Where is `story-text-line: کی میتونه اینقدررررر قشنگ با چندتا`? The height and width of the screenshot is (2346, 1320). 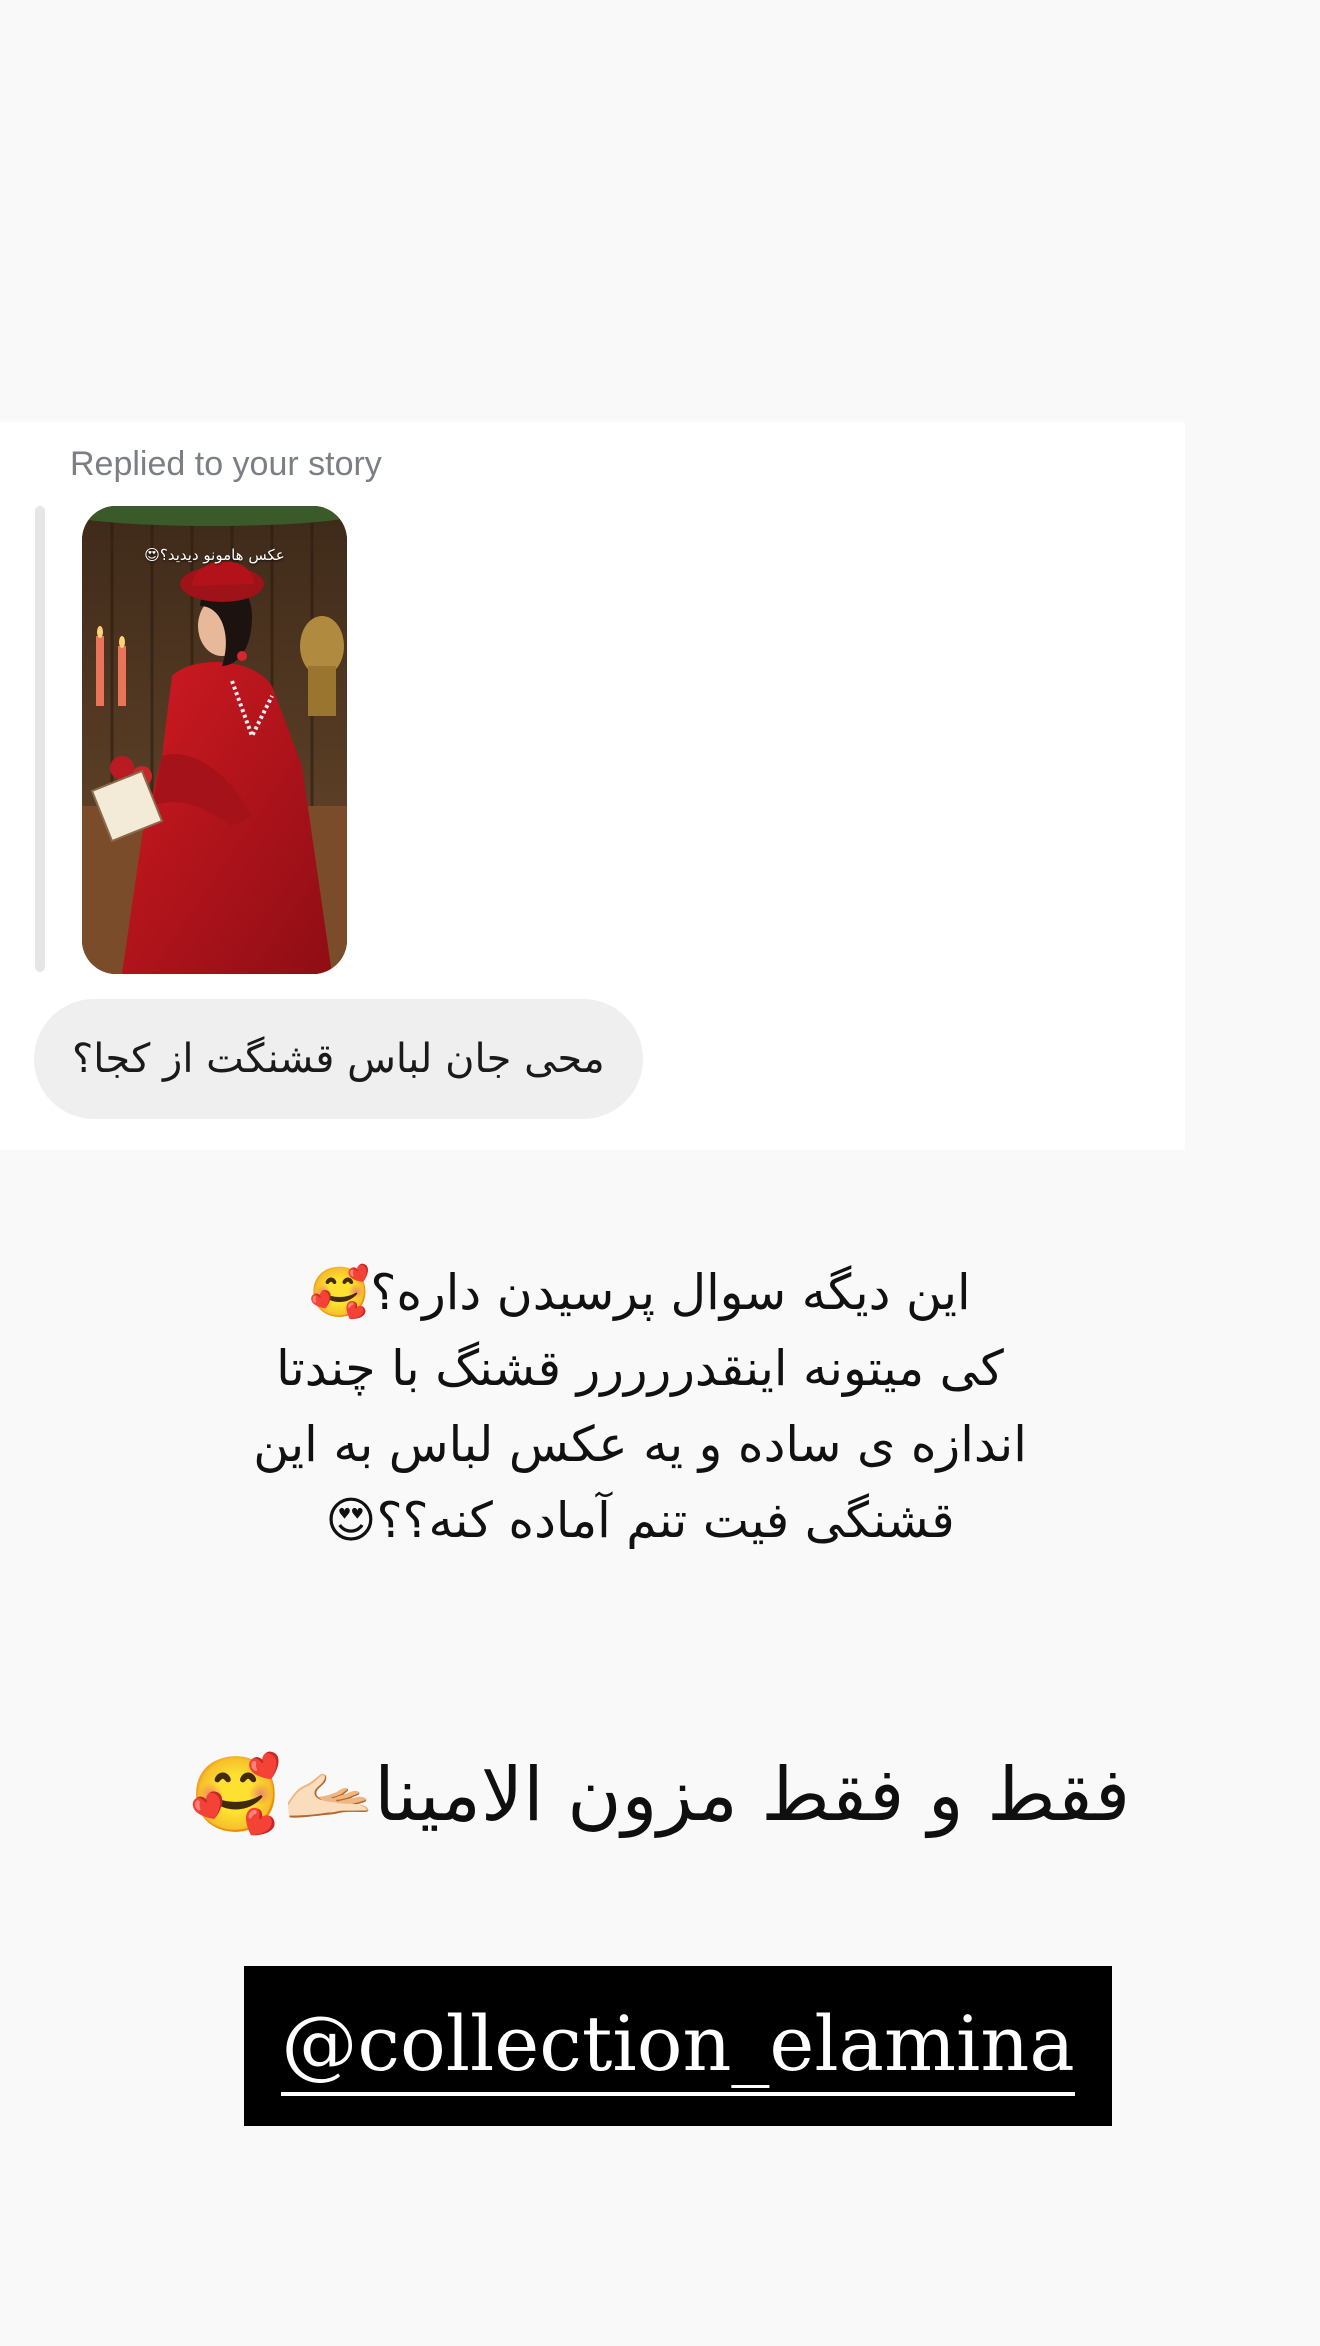
story-text-line: کی میتونه اینقدررررر قشنگ با چندتا is located at coordinates (640, 1368).